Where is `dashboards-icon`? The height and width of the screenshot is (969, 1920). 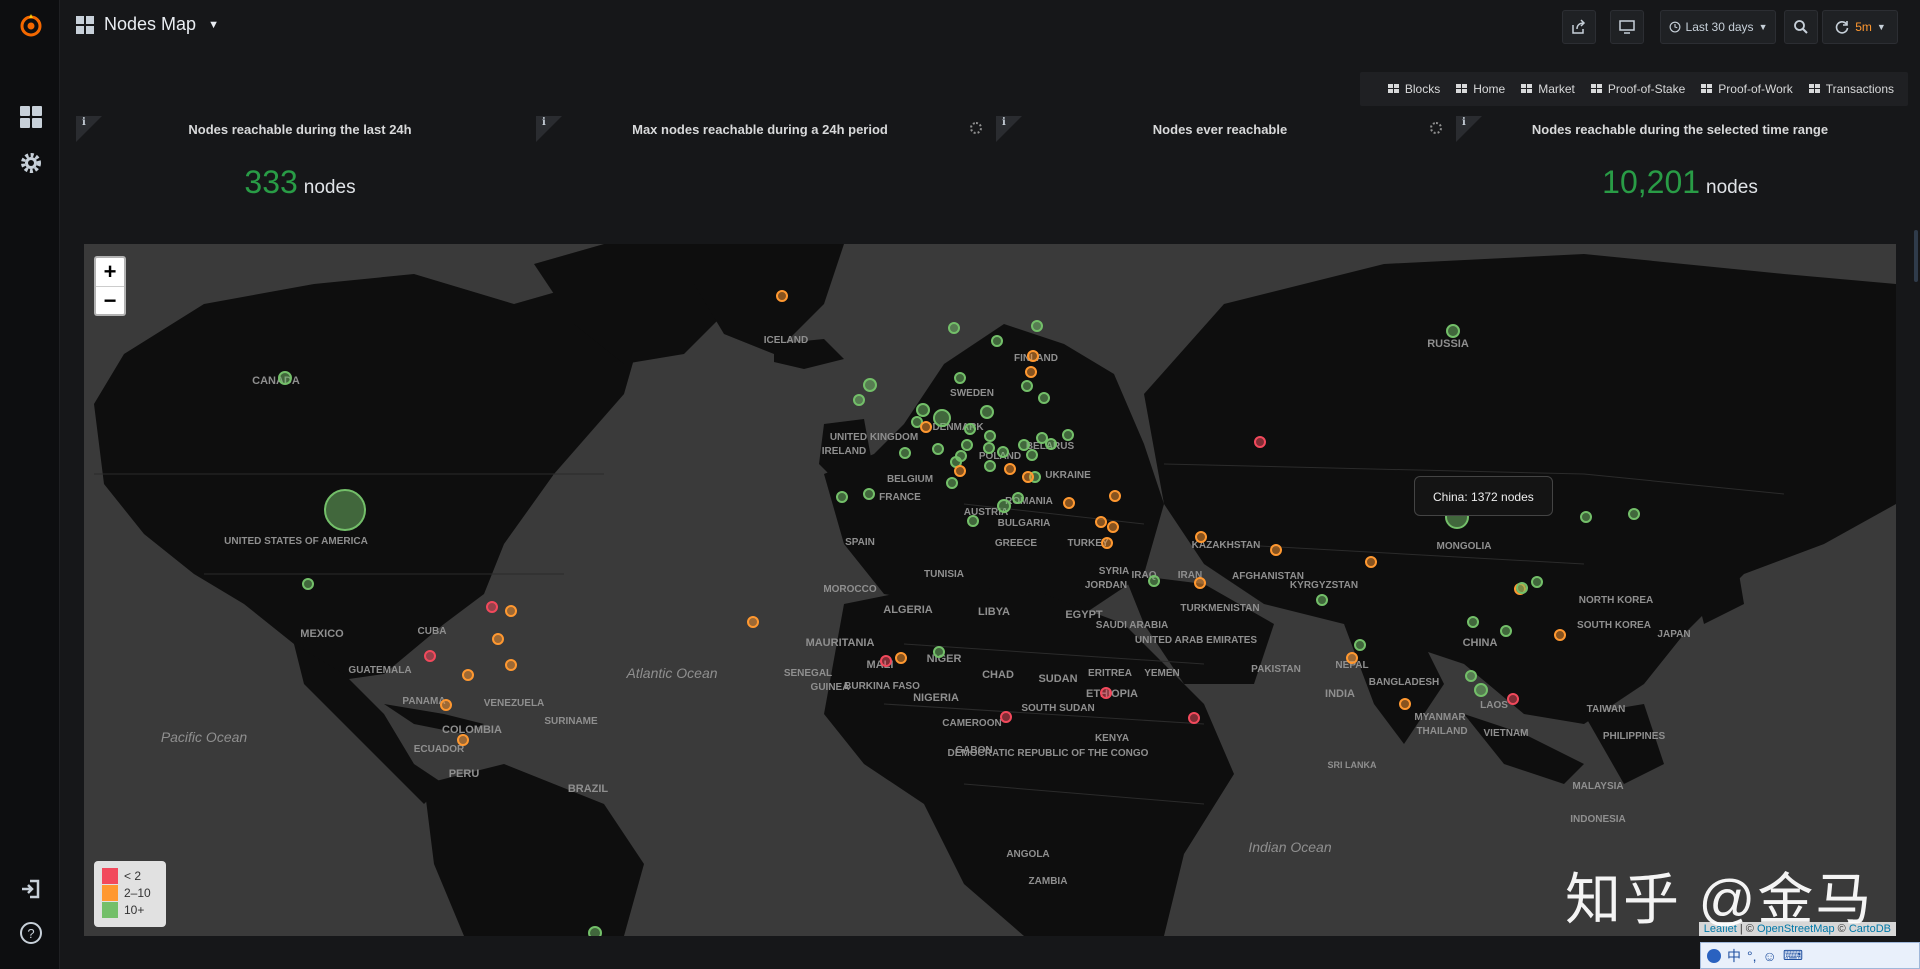 dashboards-icon is located at coordinates (31, 117).